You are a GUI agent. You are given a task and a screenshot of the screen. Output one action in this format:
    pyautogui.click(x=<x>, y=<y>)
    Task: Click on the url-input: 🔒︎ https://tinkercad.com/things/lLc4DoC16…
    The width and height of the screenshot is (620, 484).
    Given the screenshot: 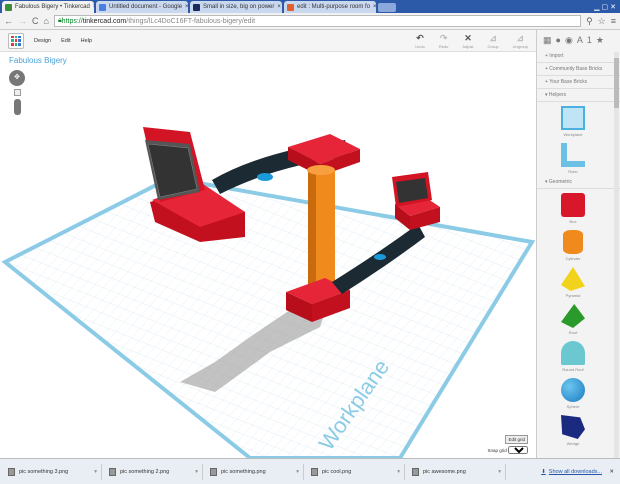 What is the action you would take?
    pyautogui.click(x=317, y=21)
    